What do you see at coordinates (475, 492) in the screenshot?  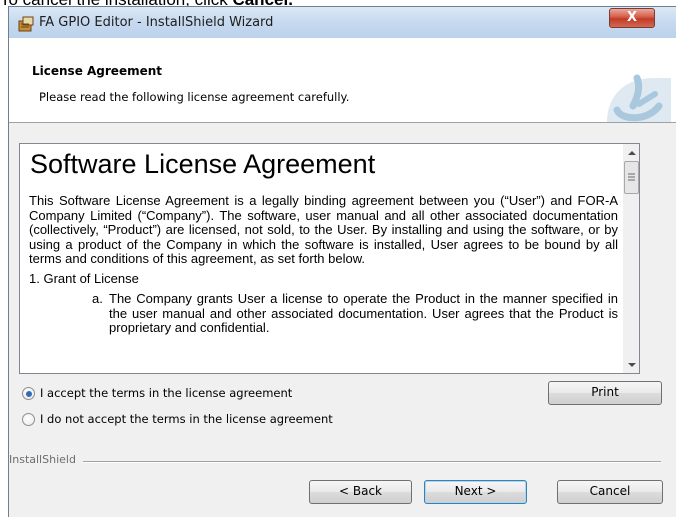 I see `next-button: Next >` at bounding box center [475, 492].